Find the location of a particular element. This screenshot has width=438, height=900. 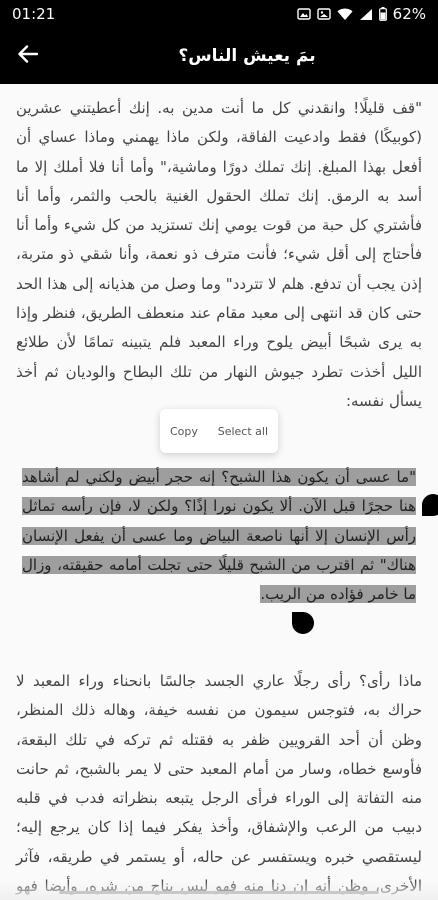

back-button is located at coordinates (28, 56).